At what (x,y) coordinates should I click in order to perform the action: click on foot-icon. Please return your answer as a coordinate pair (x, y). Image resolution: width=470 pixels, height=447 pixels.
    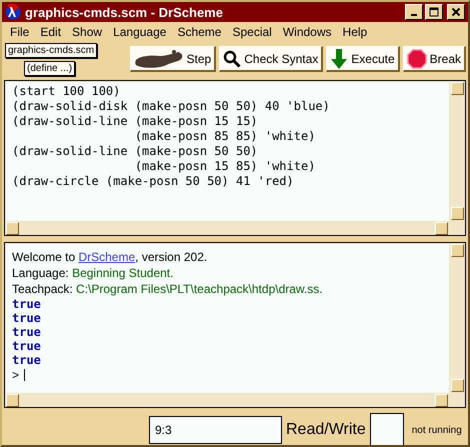
    Looking at the image, I should click on (159, 59).